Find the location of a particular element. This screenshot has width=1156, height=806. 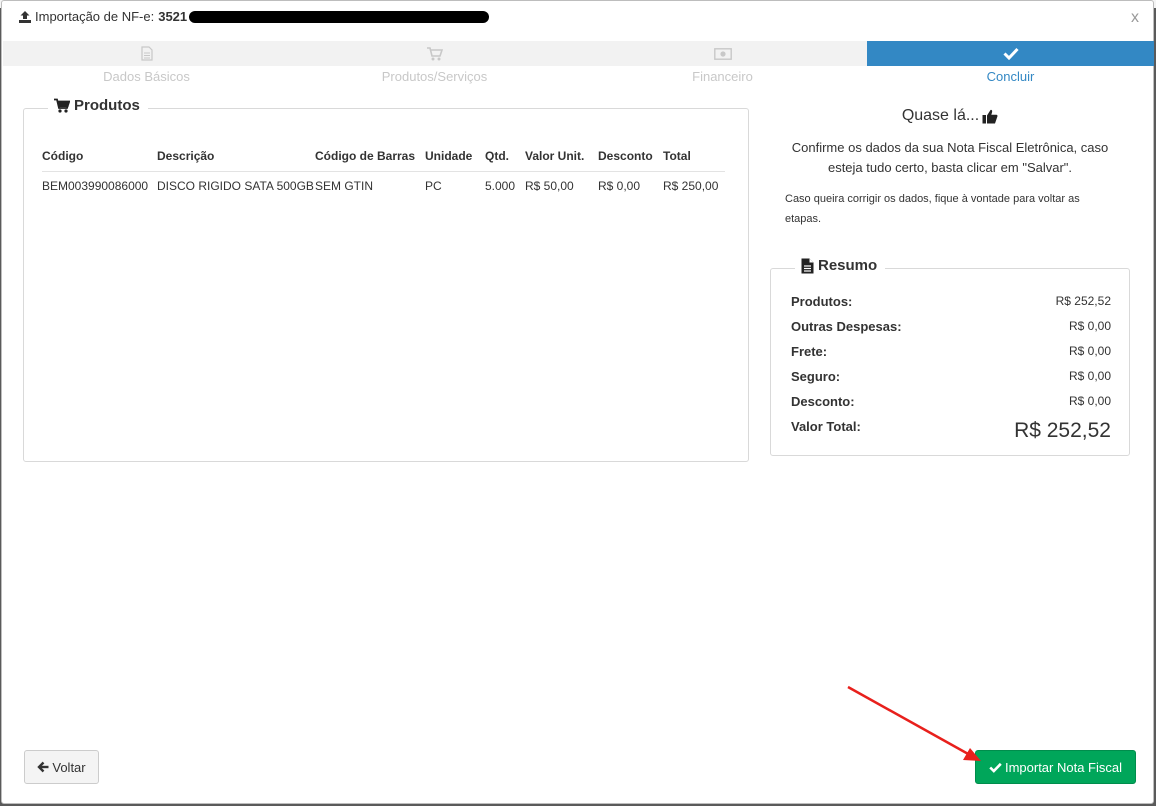

step-produtos-servicos: Produtos/Serviços is located at coordinates (434, 63).